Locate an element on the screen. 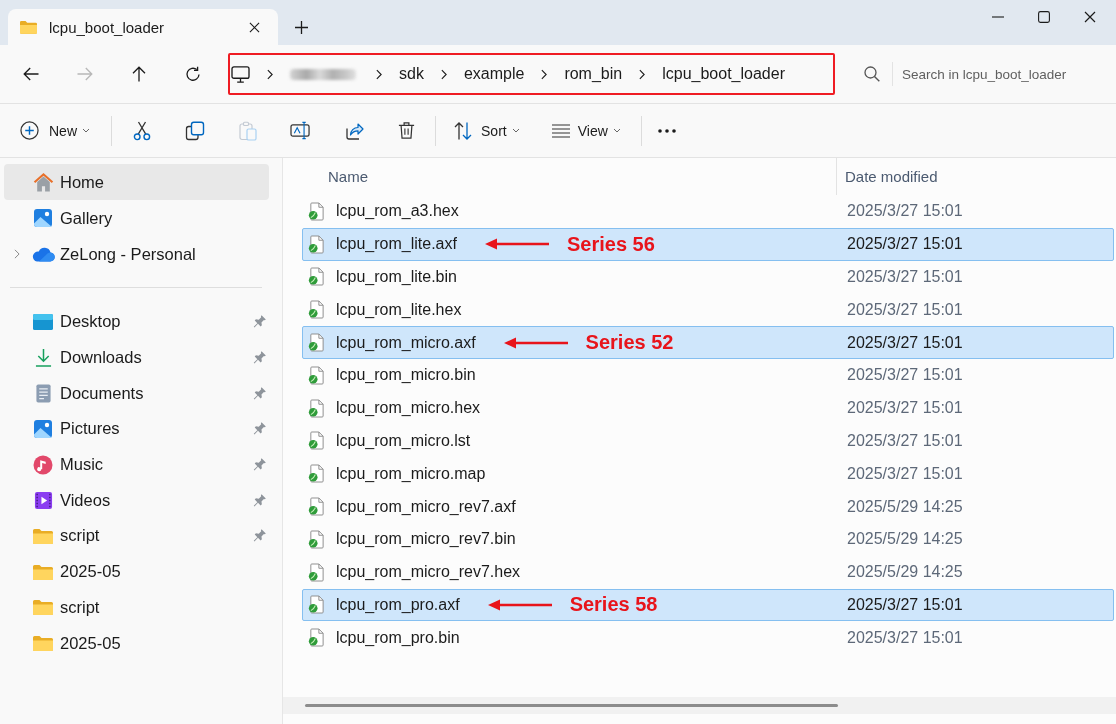 The image size is (1116, 724). breadcrumb: lcpu_boot_loader is located at coordinates (723, 74).